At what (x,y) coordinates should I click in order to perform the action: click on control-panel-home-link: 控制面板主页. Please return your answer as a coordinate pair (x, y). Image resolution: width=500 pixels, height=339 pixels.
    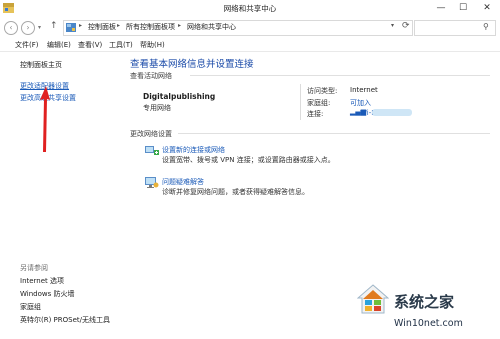
    Looking at the image, I should click on (41, 65).